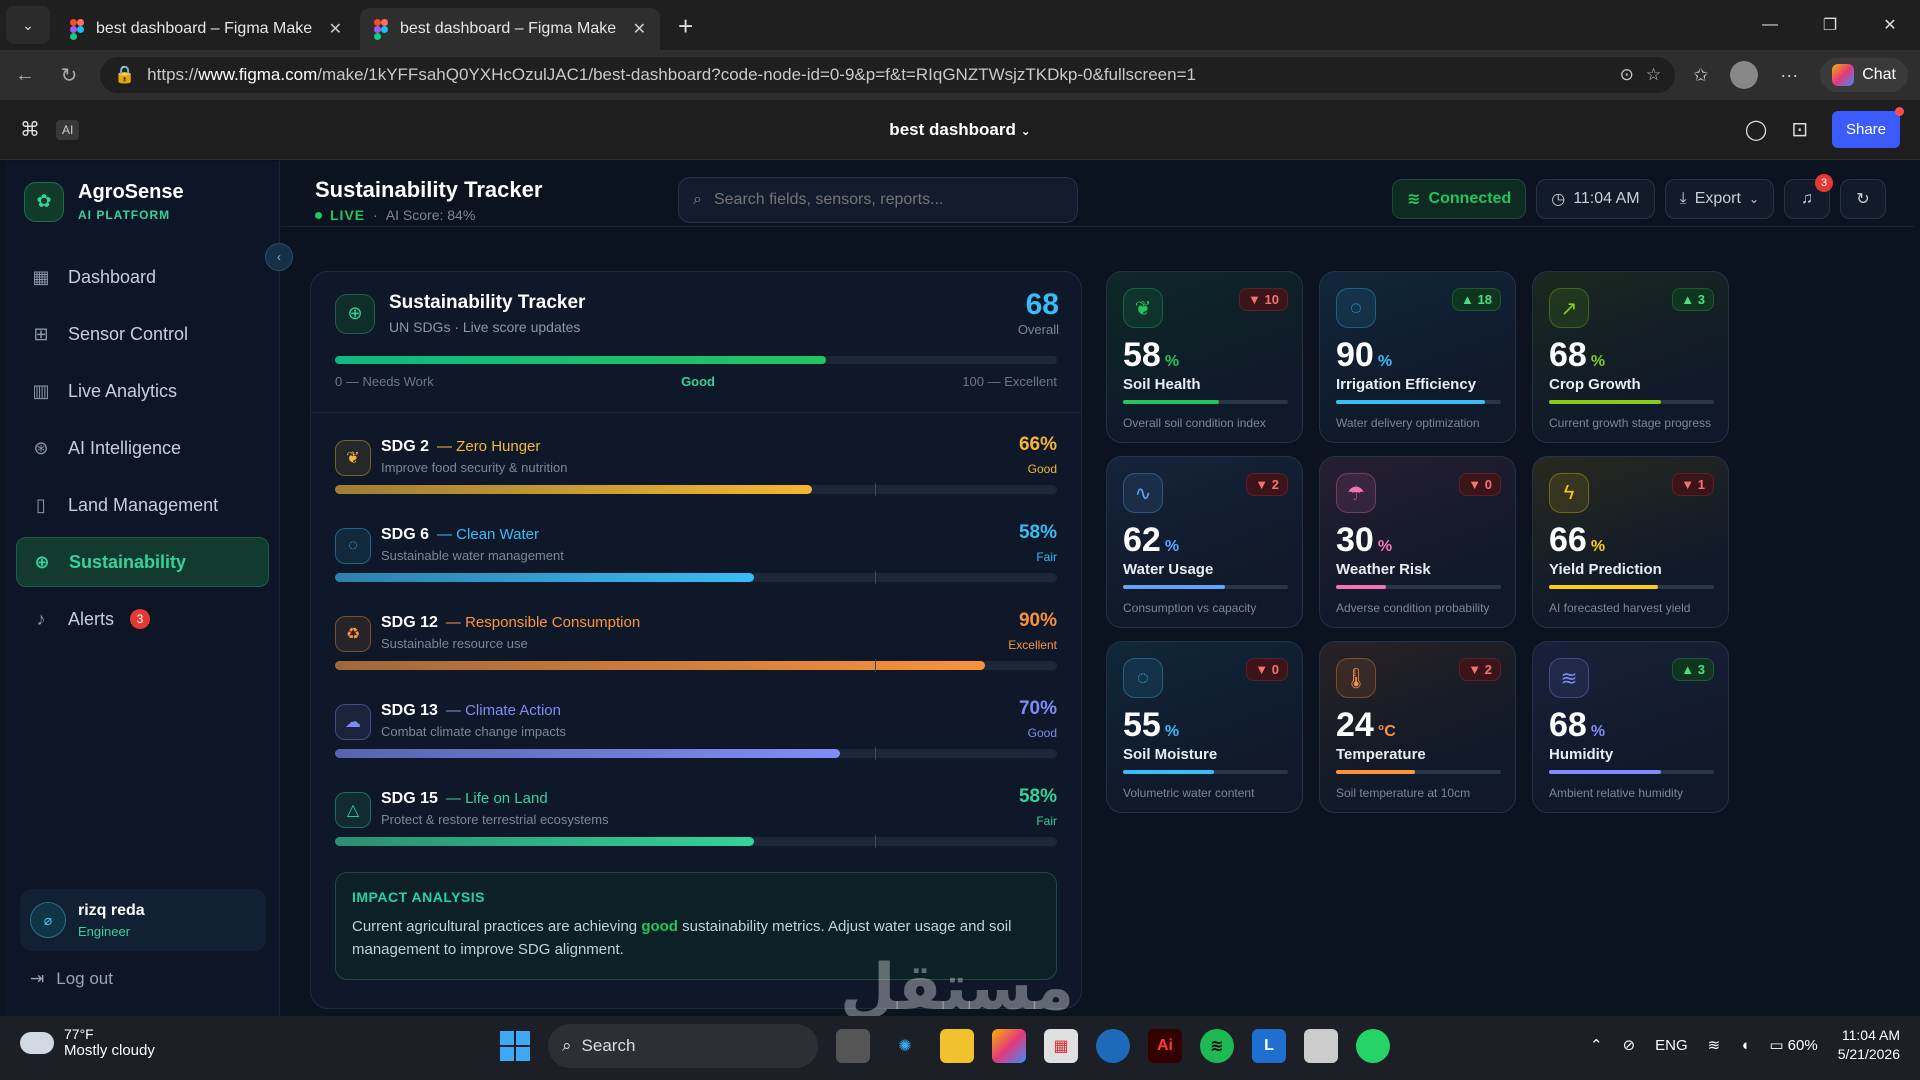  Describe the element at coordinates (959, 130) in the screenshot. I see `file-title: best dashboard ⌄` at that location.